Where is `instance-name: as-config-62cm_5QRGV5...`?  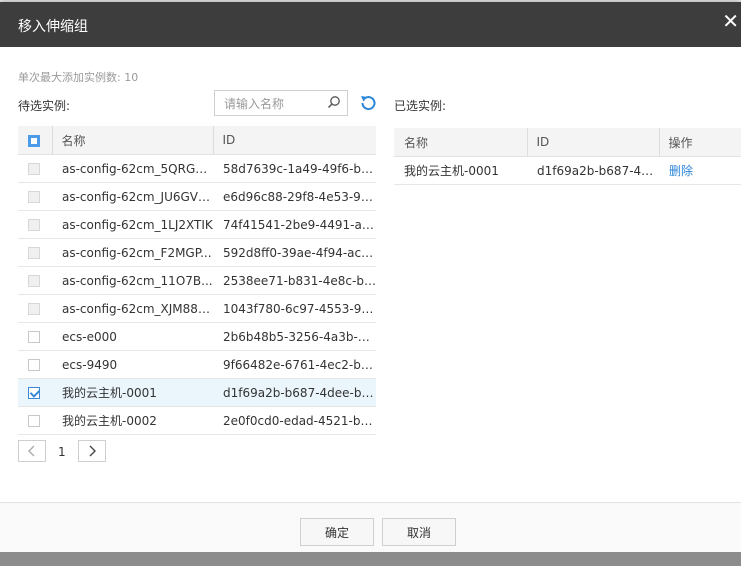 instance-name: as-config-62cm_5QRGV5... is located at coordinates (132, 168).